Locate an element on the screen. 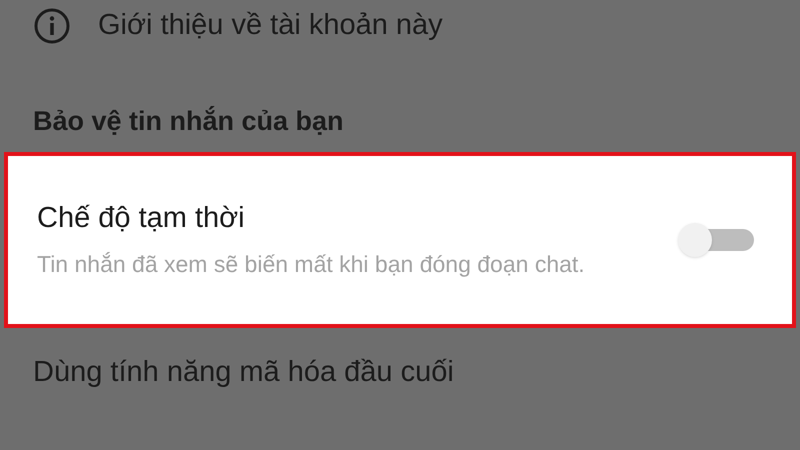 The height and width of the screenshot is (450, 800). section-header: Bảo vệ tin nhắn của bạn is located at coordinates (188, 121).